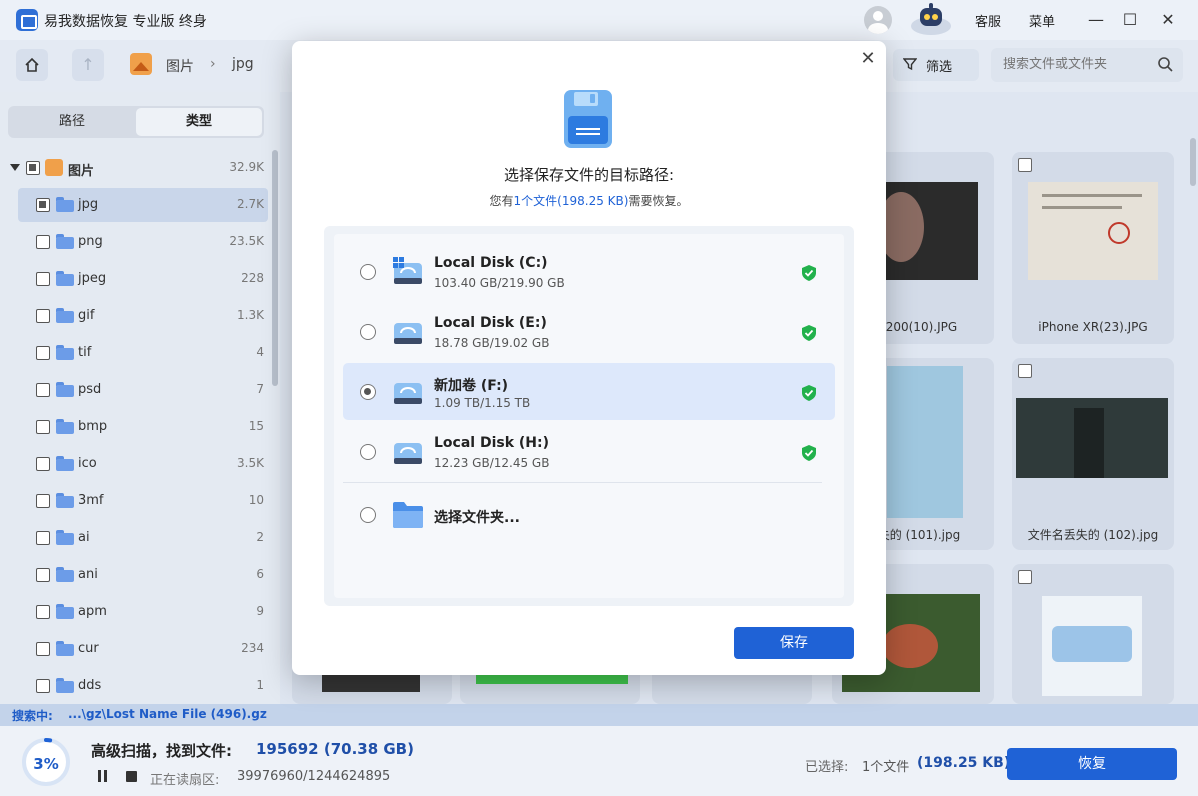 The height and width of the screenshot is (796, 1198). Describe the element at coordinates (314, 776) in the screenshot. I see `sector-value: 39976960/1244624895` at that location.